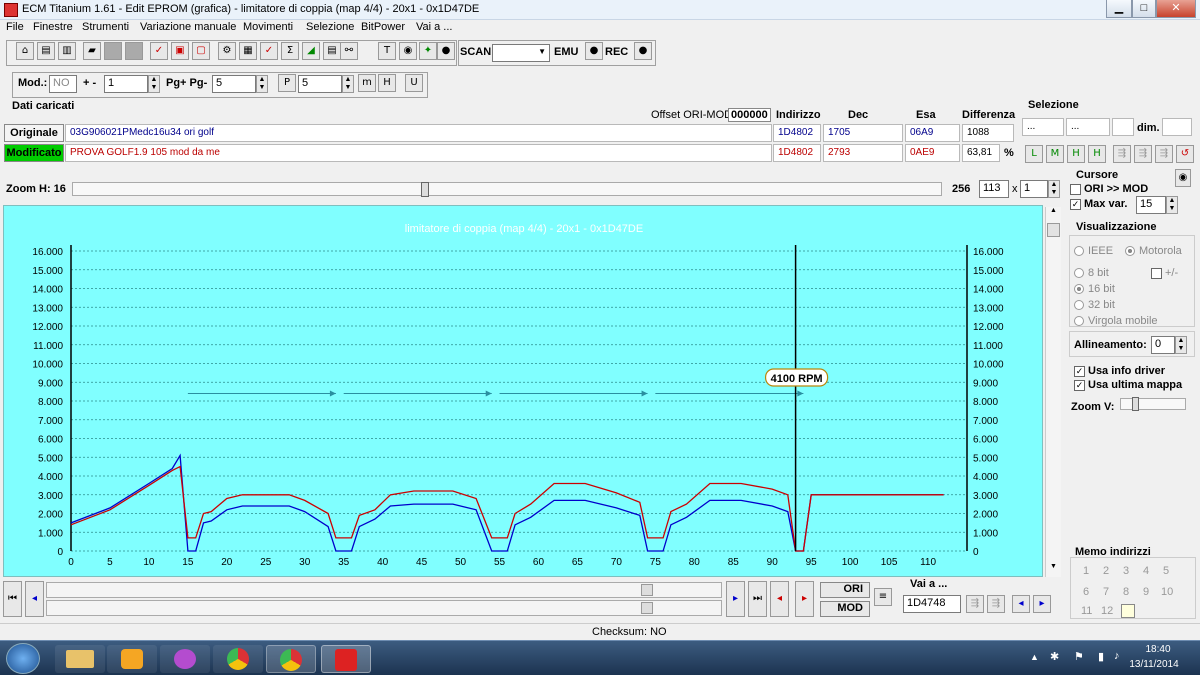 The width and height of the screenshot is (1200, 675). I want to click on chart-vscroll-thumb, so click(1053, 230).